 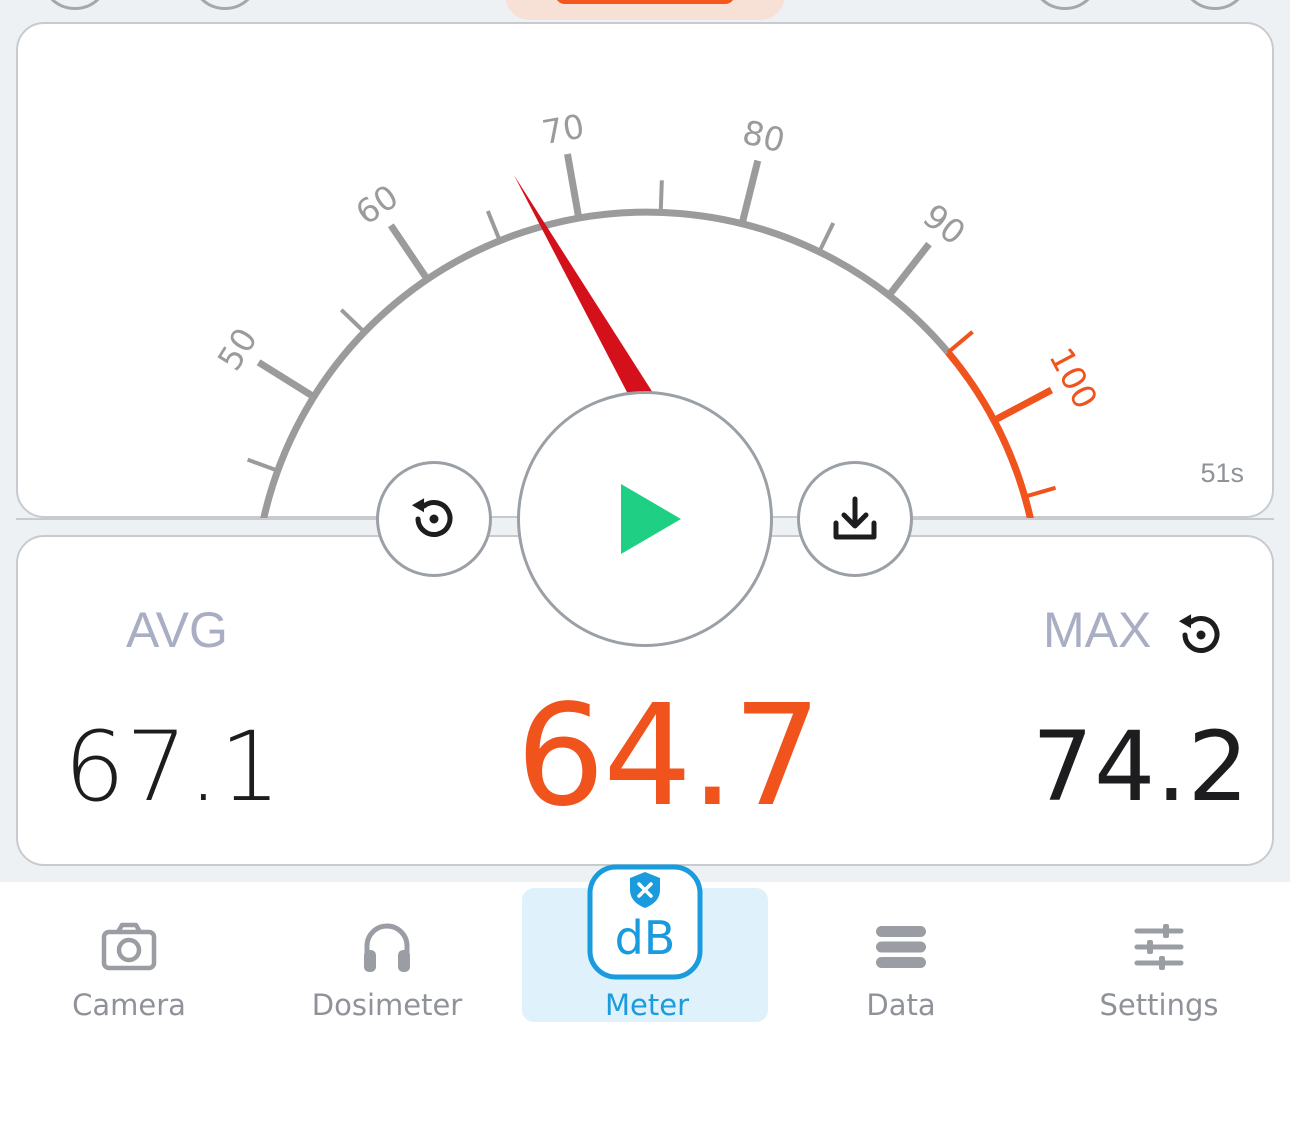 I want to click on top-toolbar-partial, so click(x=645, y=11).